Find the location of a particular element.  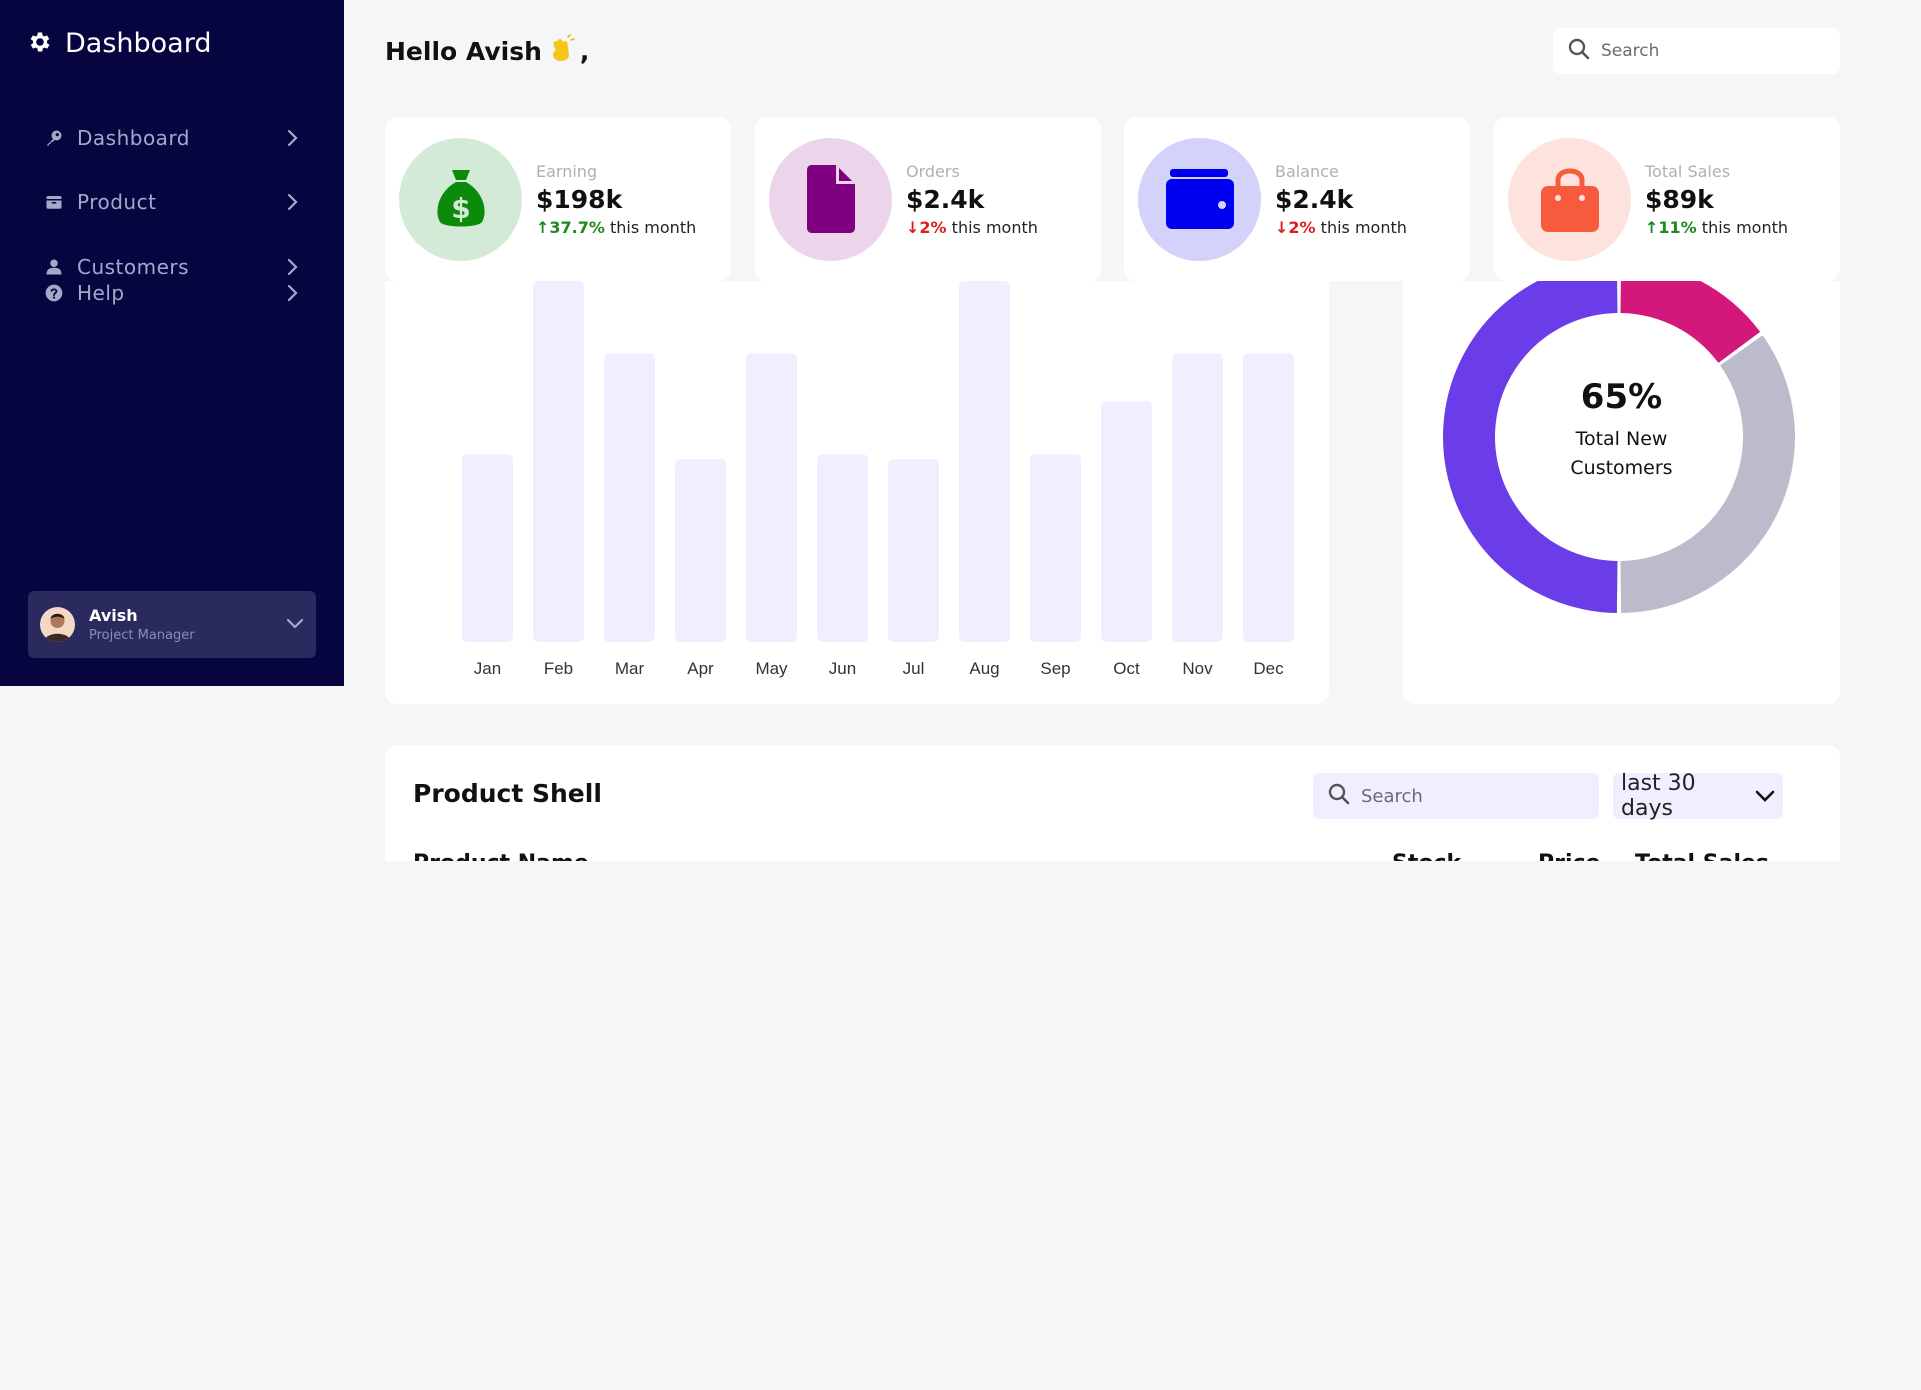

sidebar-item-product: Product is located at coordinates (173, 202).